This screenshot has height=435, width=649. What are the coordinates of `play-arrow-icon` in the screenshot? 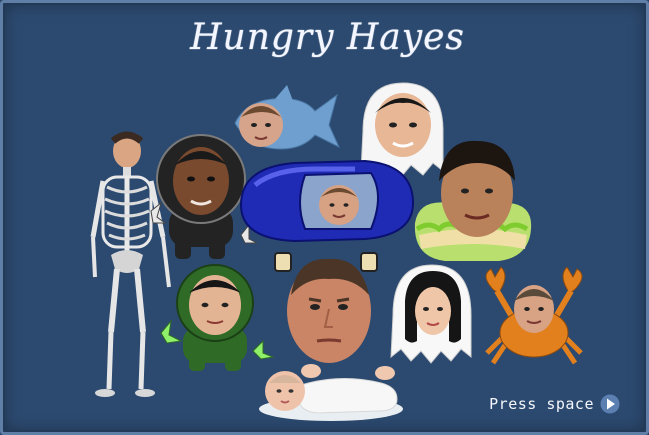 It's located at (610, 404).